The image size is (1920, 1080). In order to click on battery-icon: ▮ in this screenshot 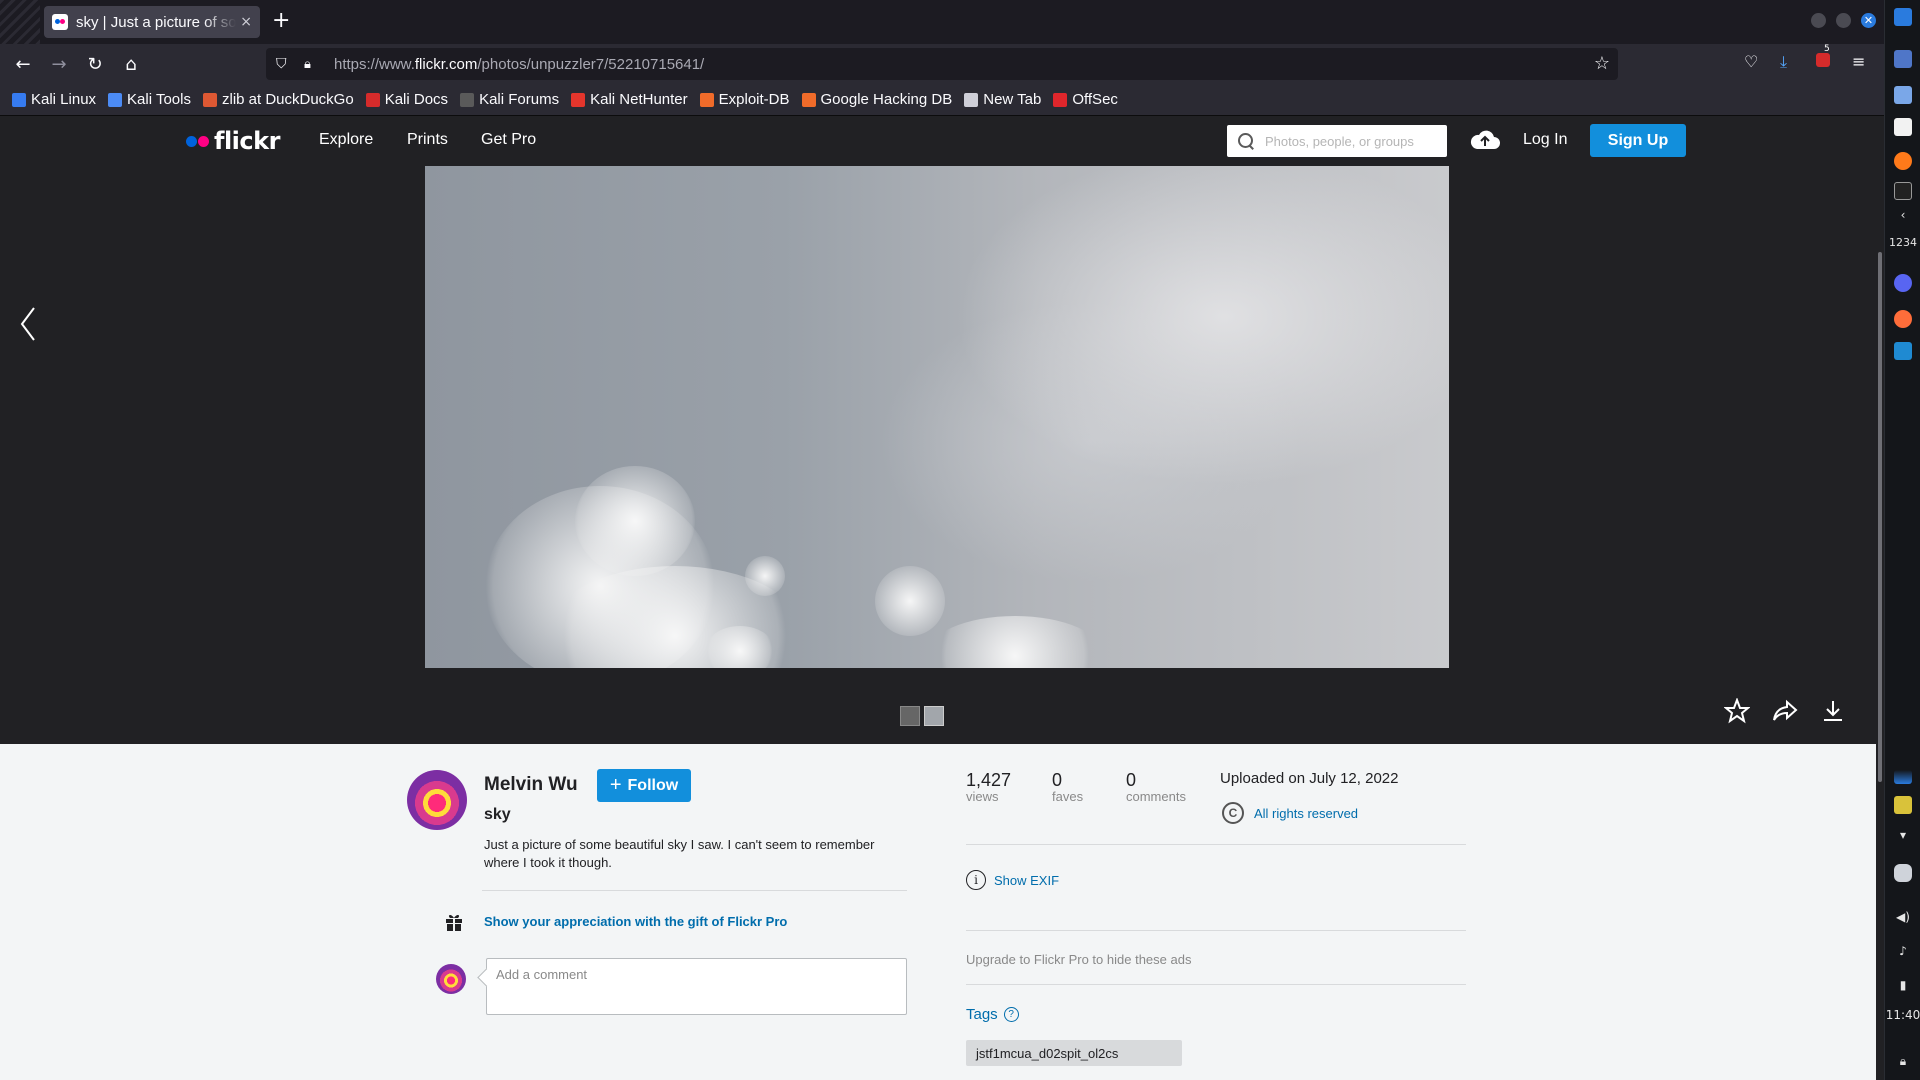, I will do `click(1902, 985)`.